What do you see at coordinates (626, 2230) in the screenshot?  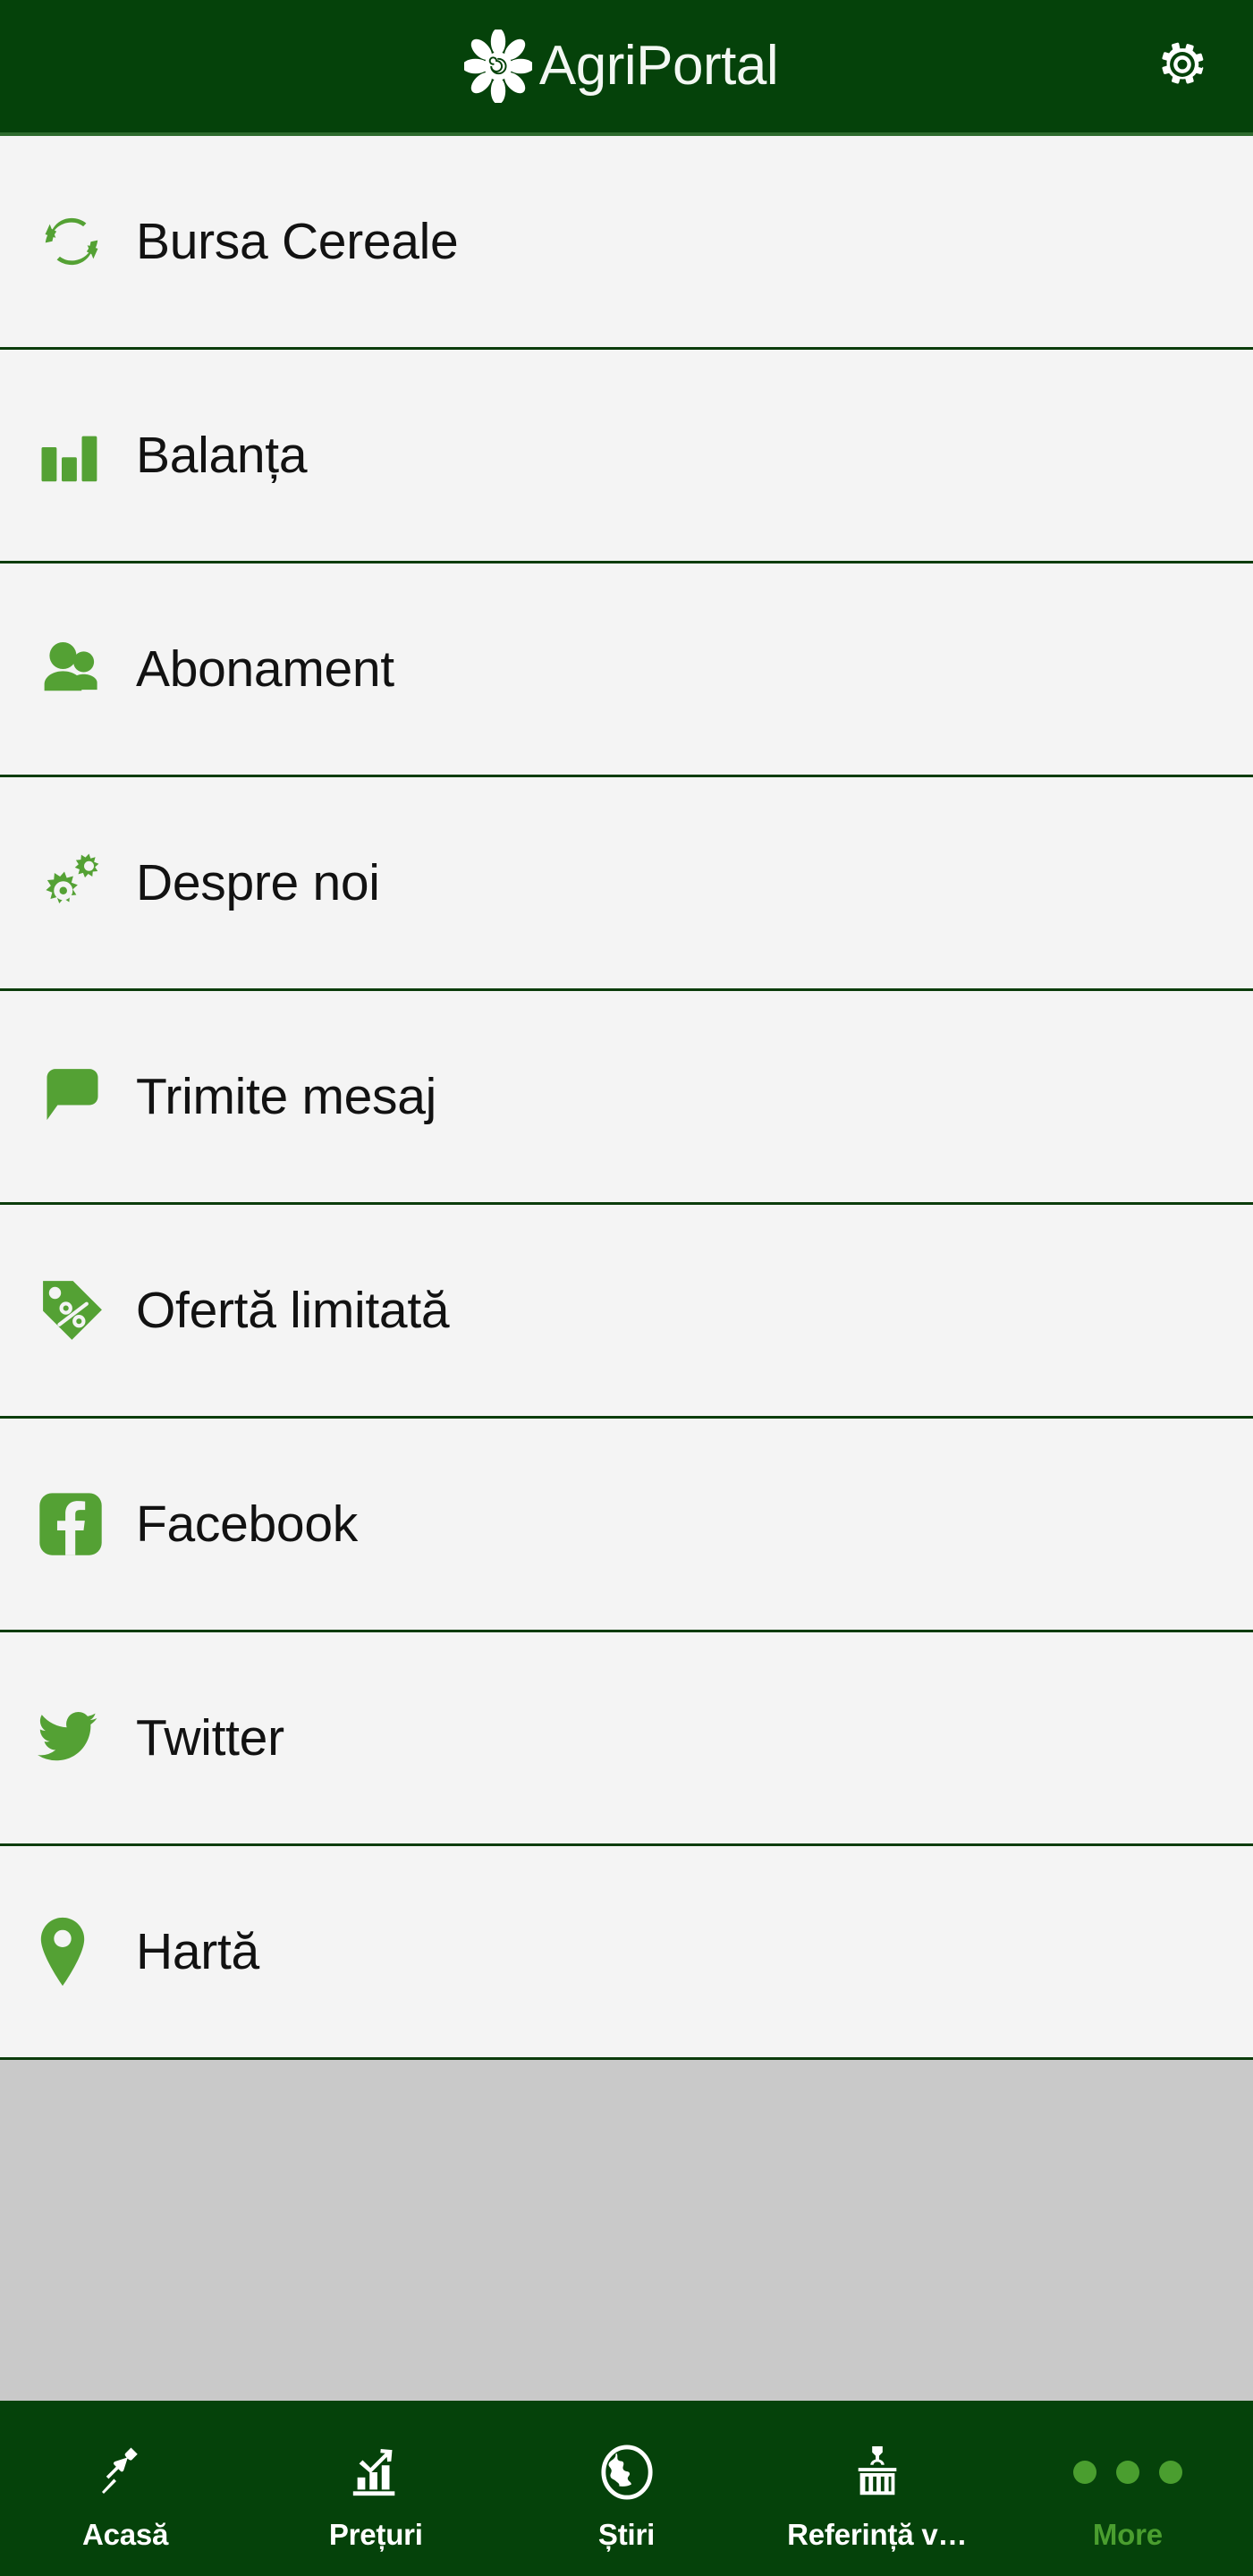 I see `empty-space` at bounding box center [626, 2230].